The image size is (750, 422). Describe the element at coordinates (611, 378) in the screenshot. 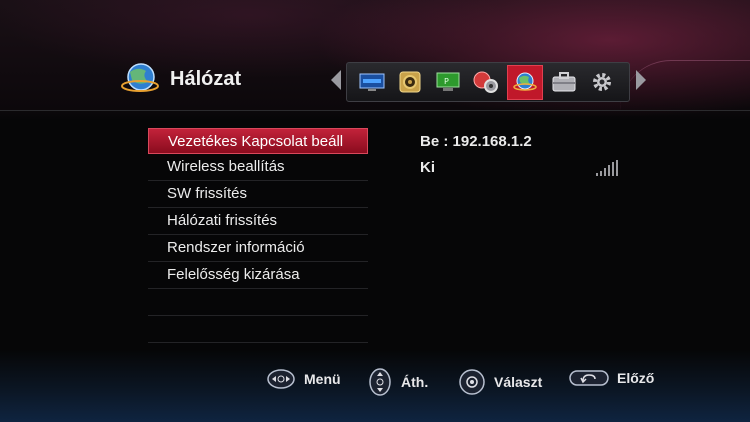

I see `back-hint: Előző` at that location.